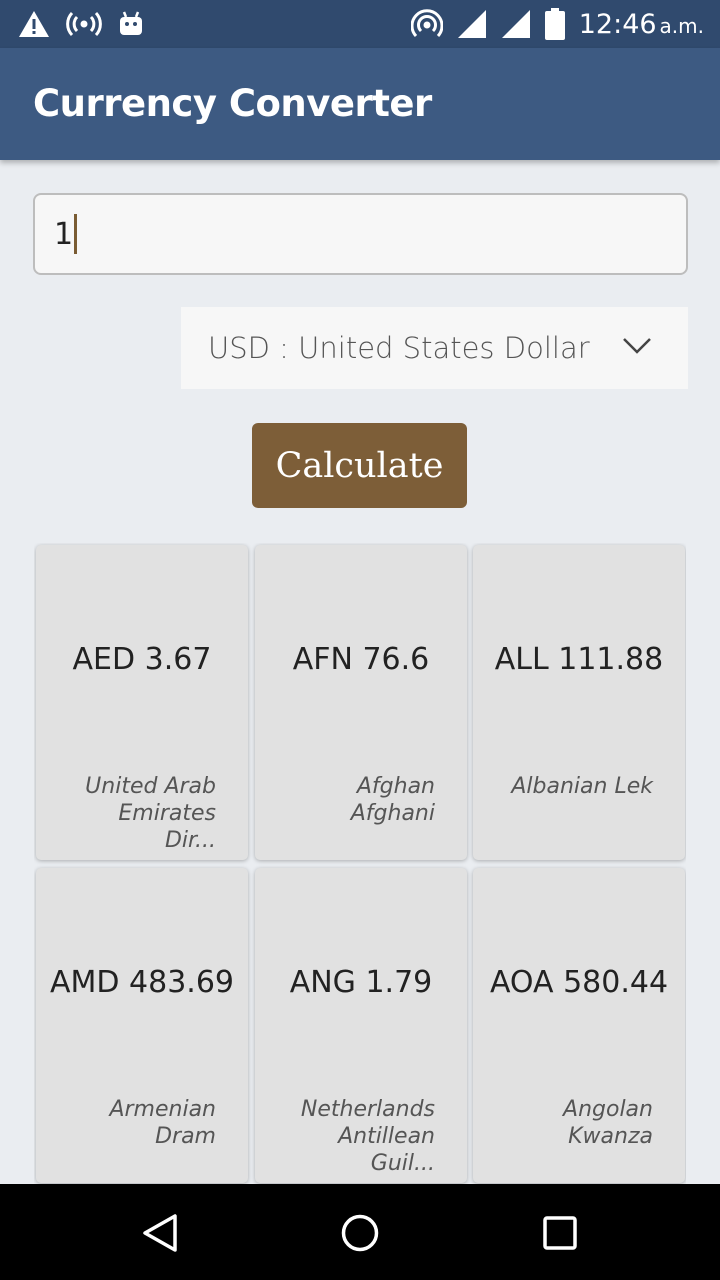 The image size is (720, 1280). I want to click on status-bar: 12:46 a.m., so click(360, 24).